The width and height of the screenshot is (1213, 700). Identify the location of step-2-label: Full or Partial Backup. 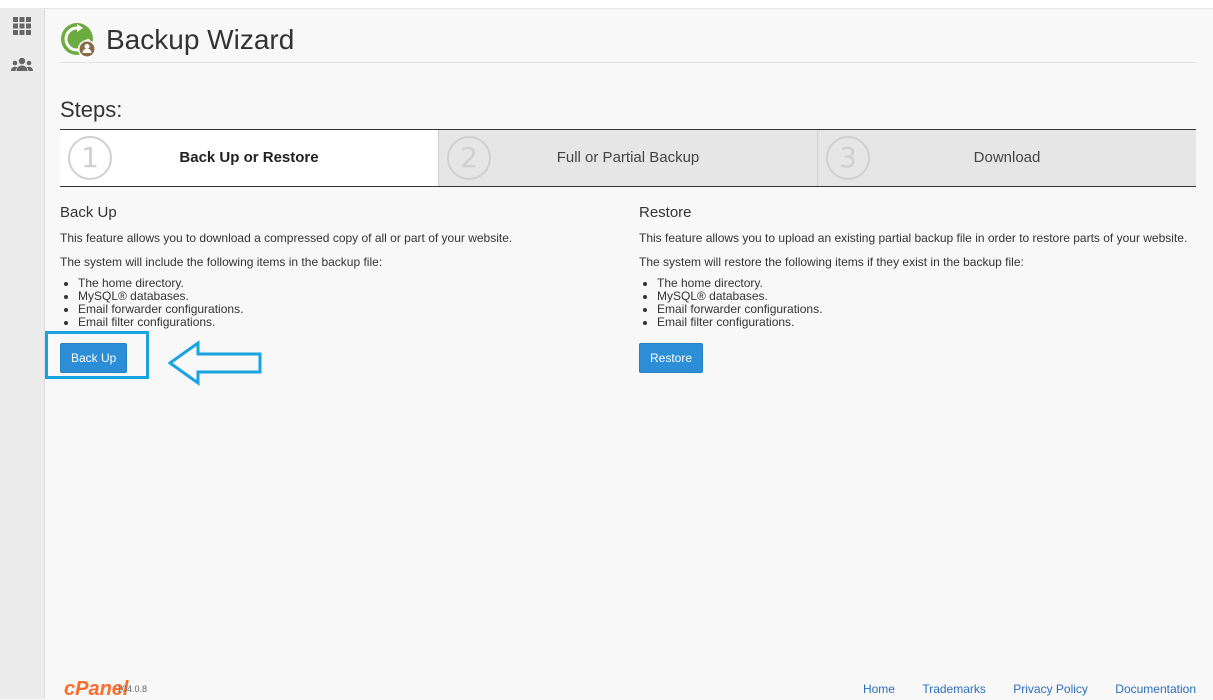
(628, 157).